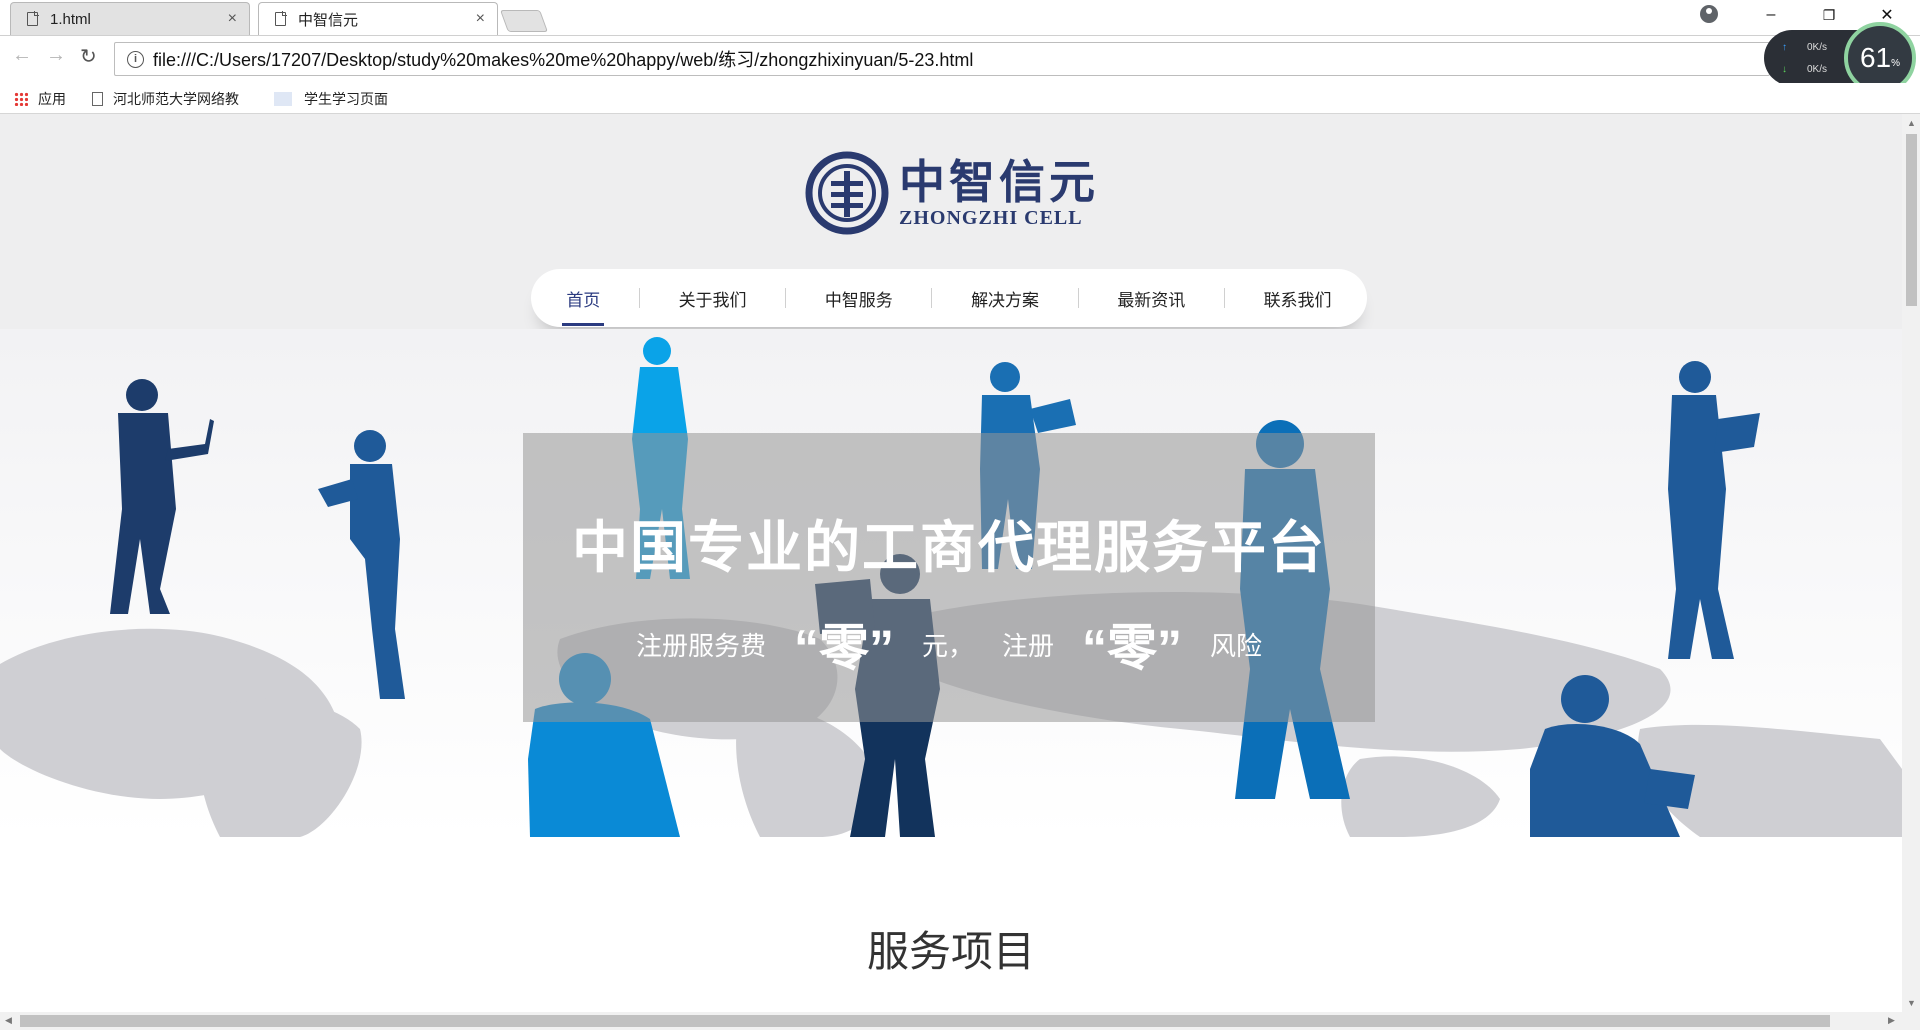  Describe the element at coordinates (21, 99) in the screenshot. I see `apps-grid-icon` at that location.